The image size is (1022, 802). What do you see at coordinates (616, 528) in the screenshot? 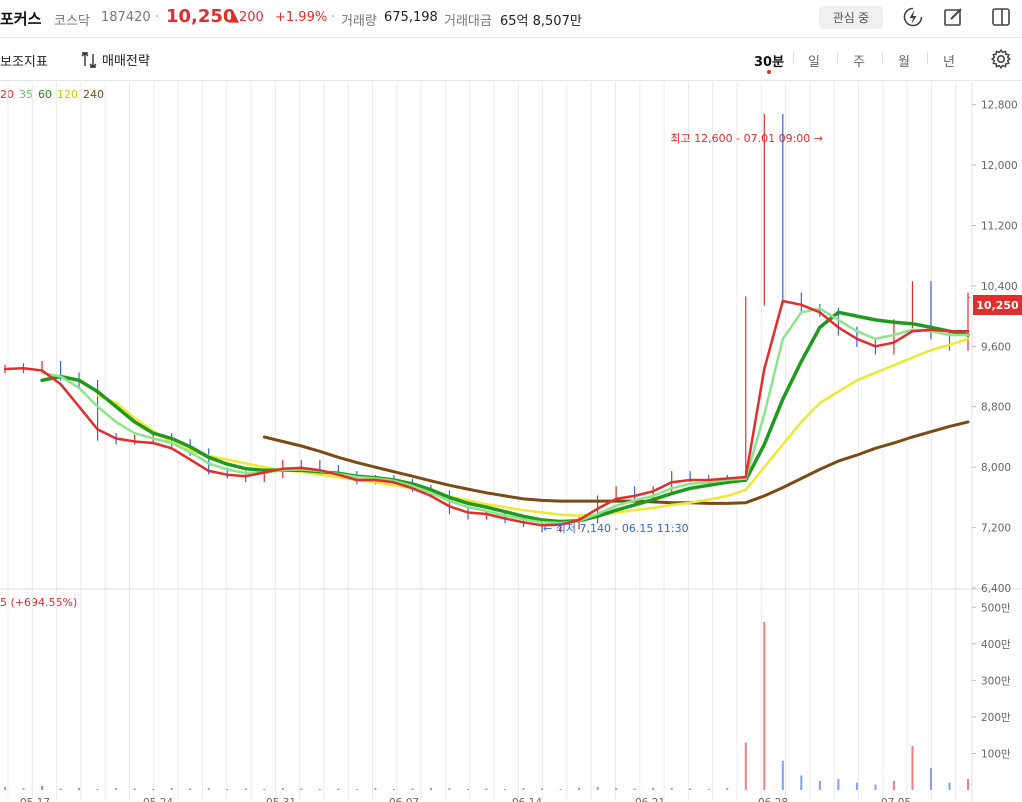
I see `low-annotation: ← 최저 7,140 - 06.15 11:30` at bounding box center [616, 528].